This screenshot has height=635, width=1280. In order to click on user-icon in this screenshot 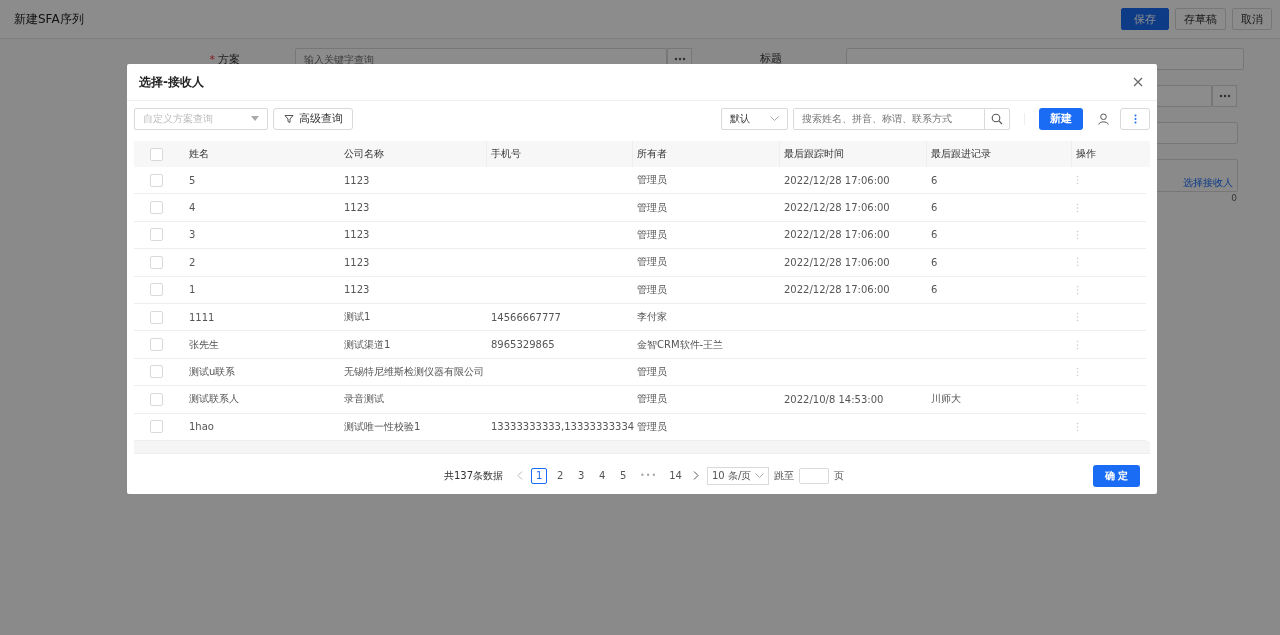, I will do `click(1103, 118)`.